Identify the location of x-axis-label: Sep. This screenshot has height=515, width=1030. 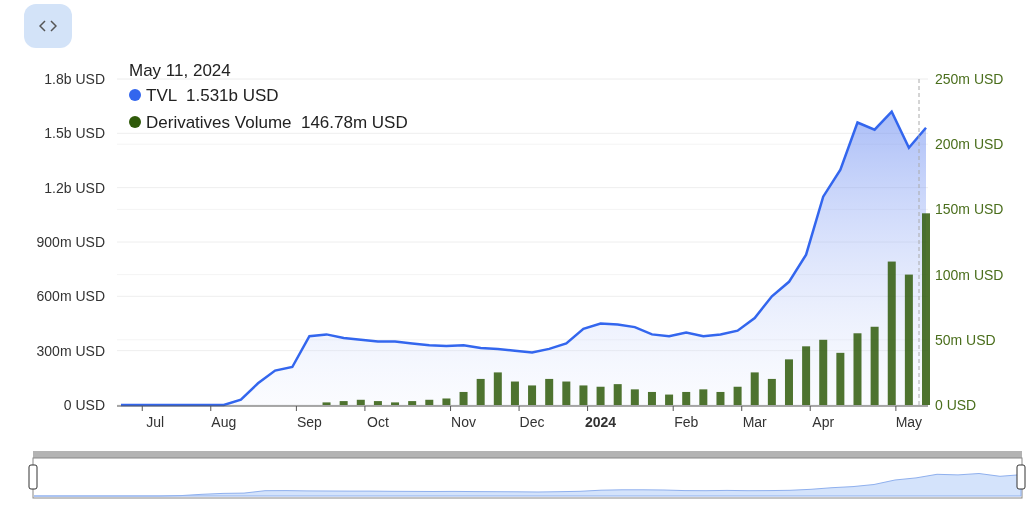
(309, 422).